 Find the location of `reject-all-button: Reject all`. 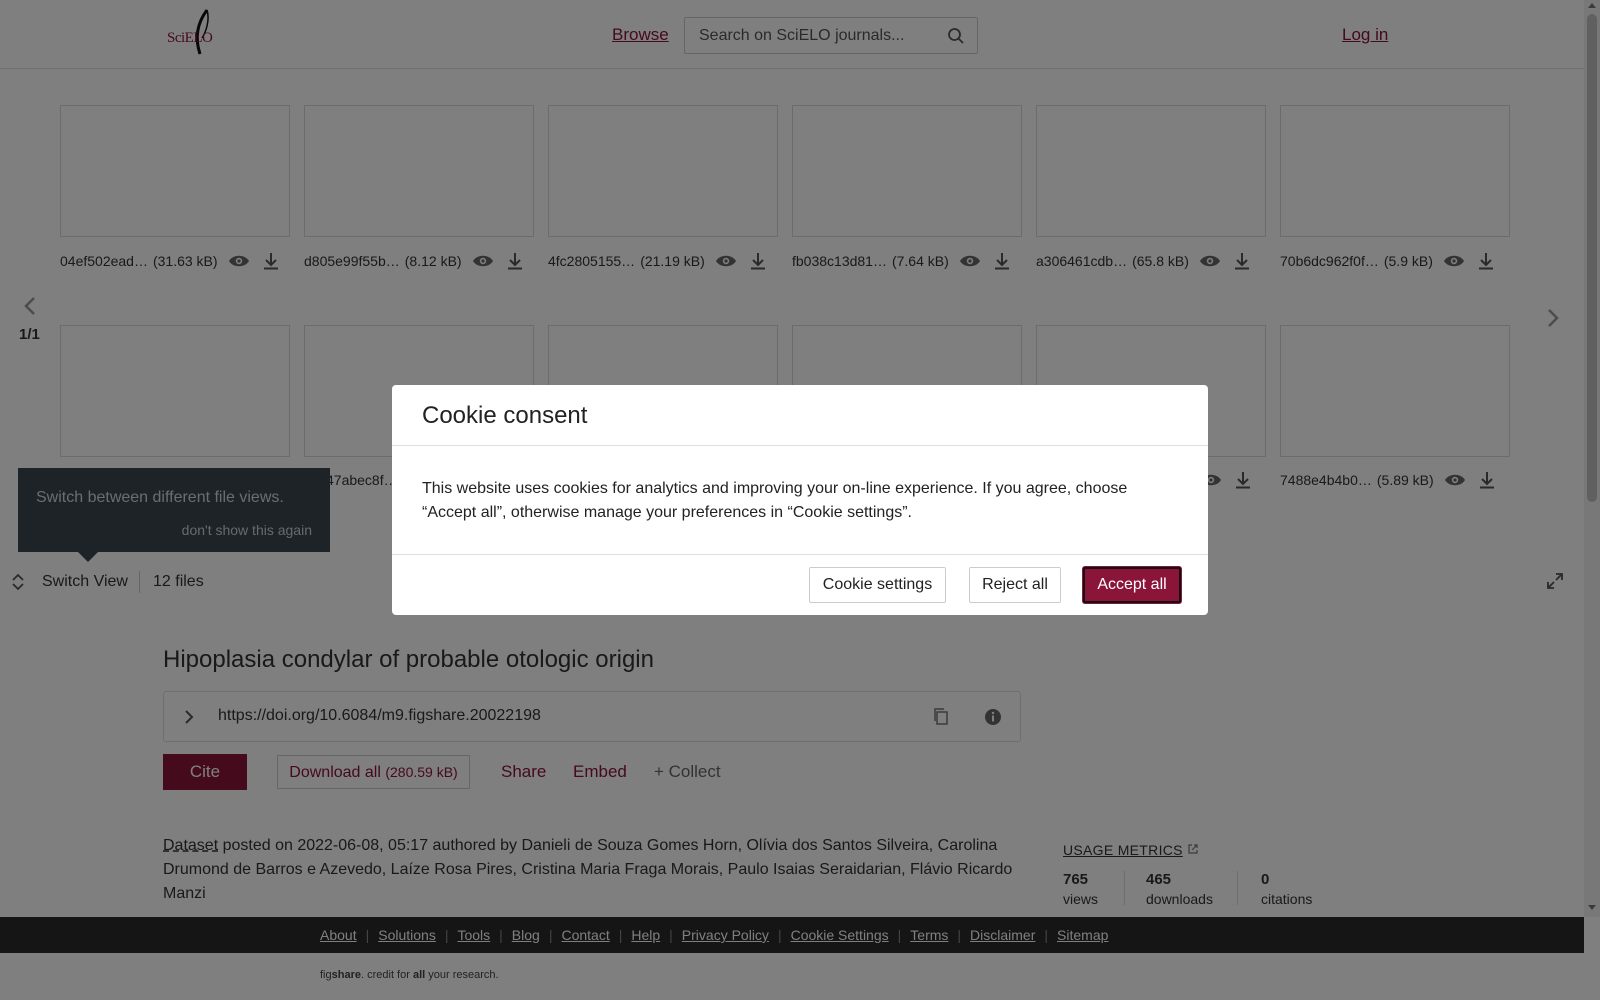

reject-all-button: Reject all is located at coordinates (1015, 585).